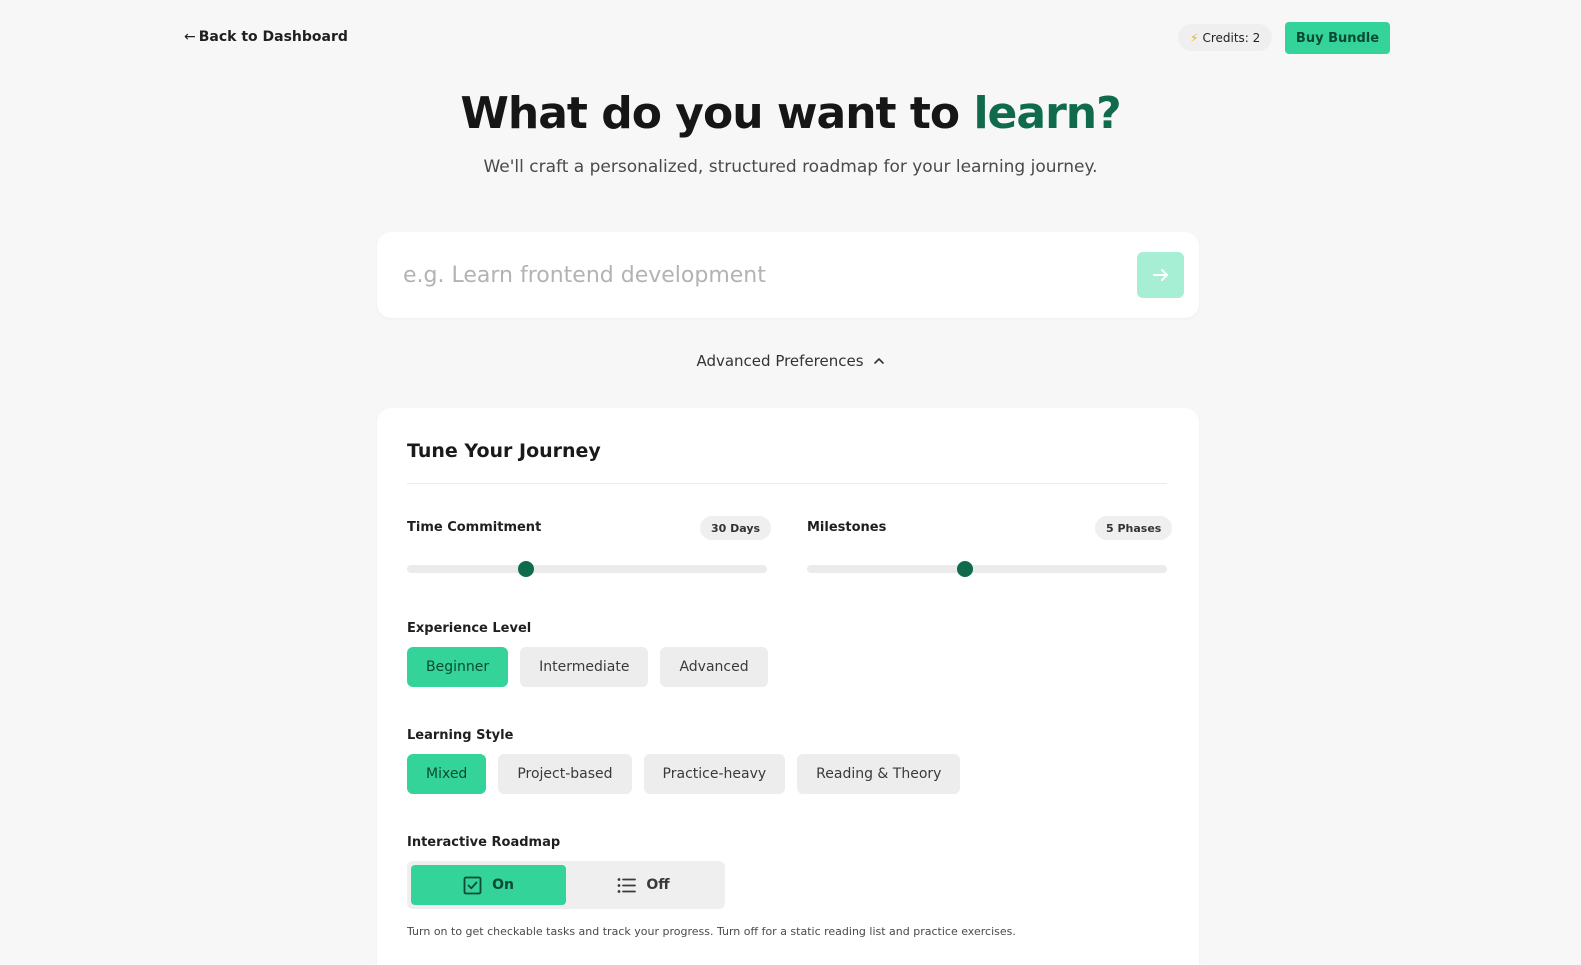  What do you see at coordinates (447, 774) in the screenshot?
I see `style-option-mixed: Mixed` at bounding box center [447, 774].